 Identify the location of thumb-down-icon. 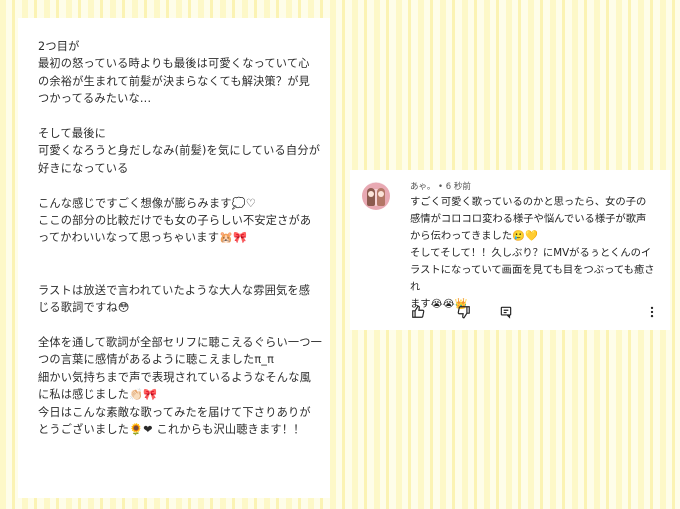
(464, 312).